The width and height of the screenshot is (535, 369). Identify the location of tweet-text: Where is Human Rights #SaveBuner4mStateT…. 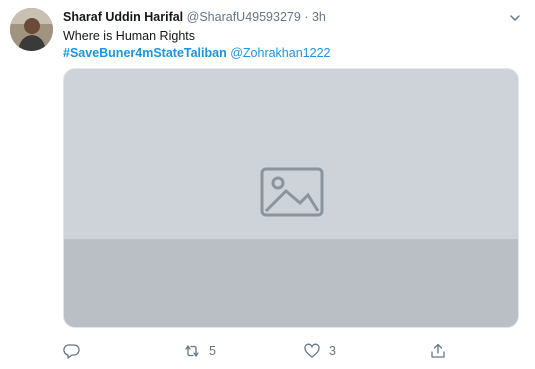
(289, 45).